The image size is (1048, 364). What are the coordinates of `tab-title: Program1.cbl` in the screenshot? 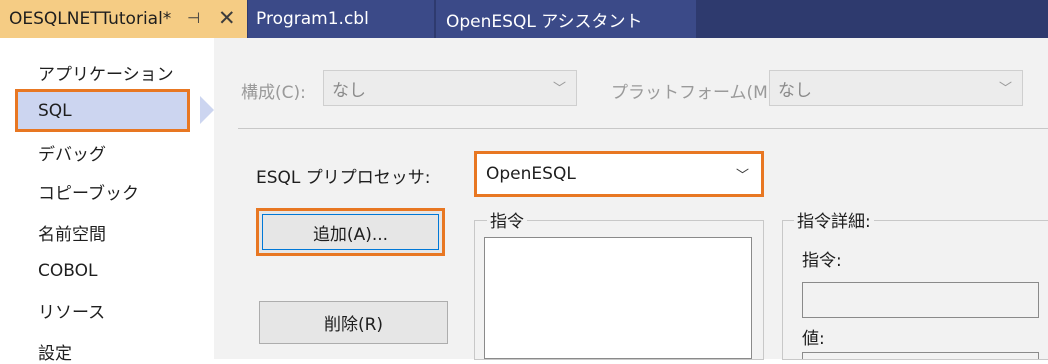 It's located at (312, 19).